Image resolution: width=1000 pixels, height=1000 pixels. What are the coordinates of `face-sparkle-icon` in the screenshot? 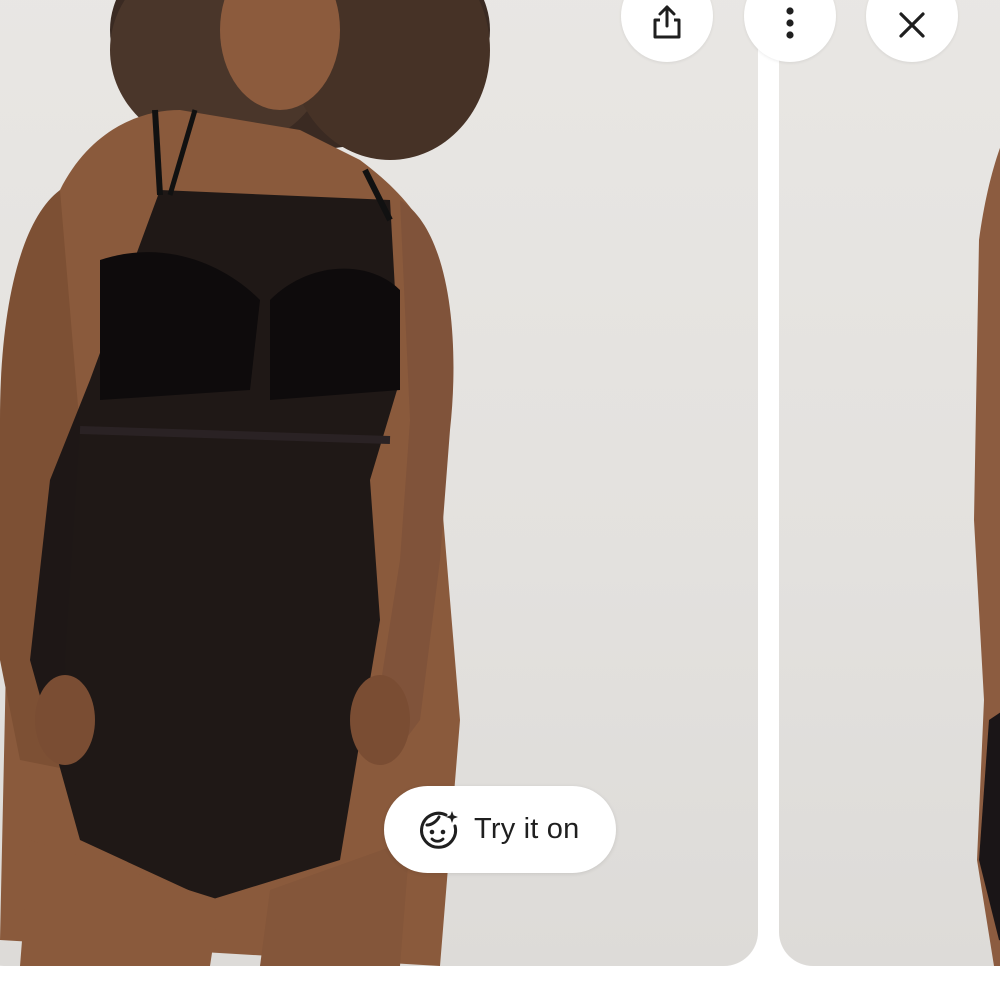 It's located at (439, 829).